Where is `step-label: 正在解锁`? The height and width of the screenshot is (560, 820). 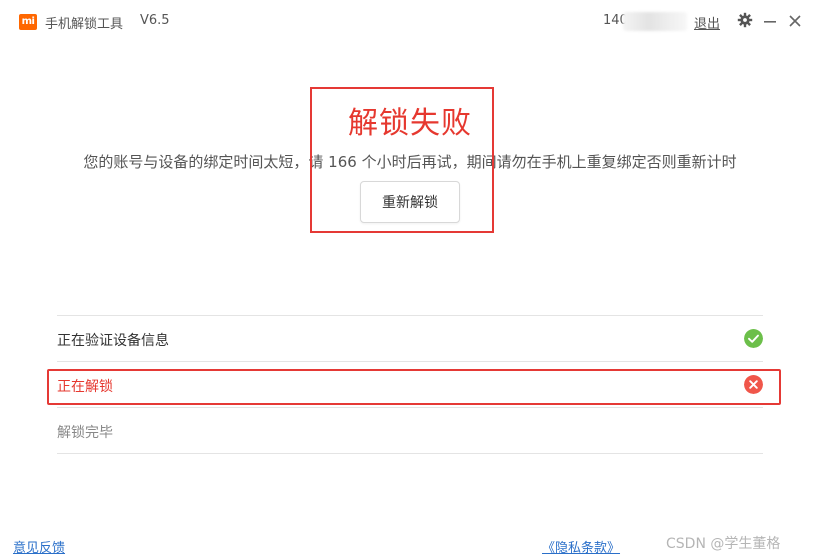 step-label: 正在解锁 is located at coordinates (85, 387).